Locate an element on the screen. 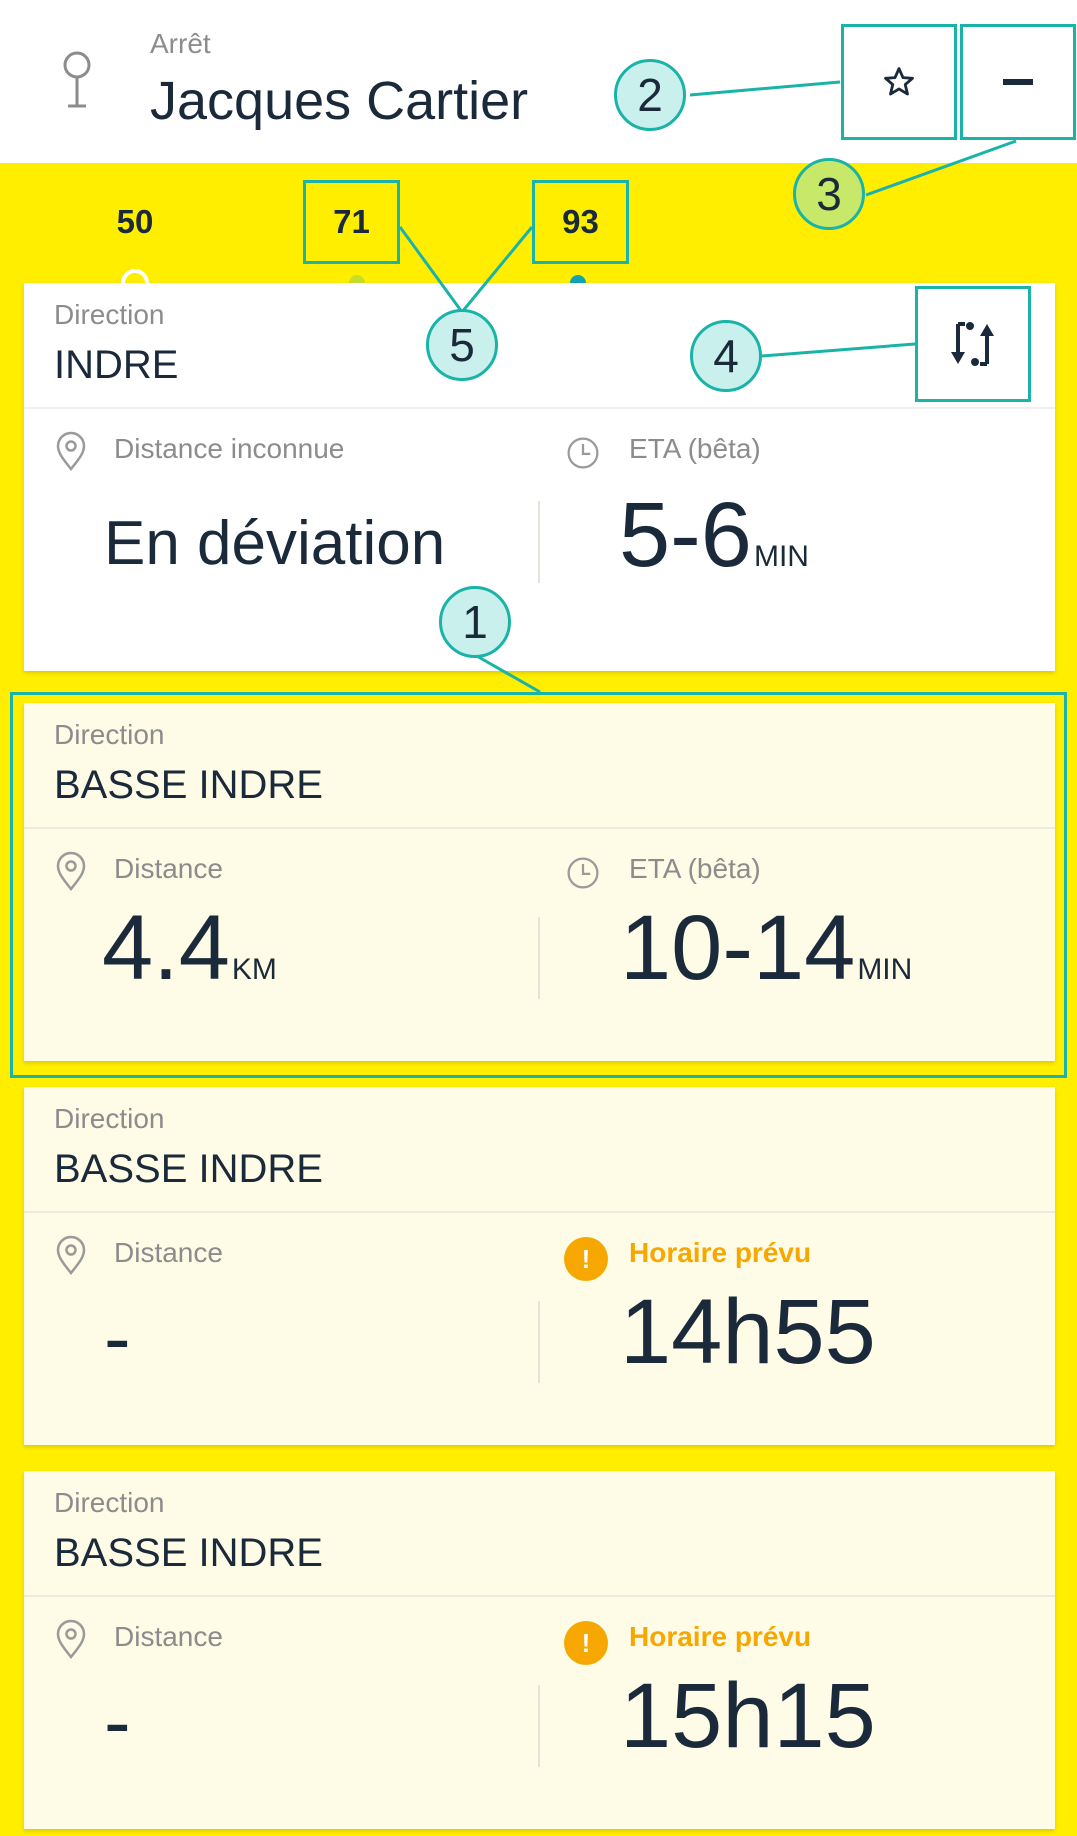  annotation-marker: 4 is located at coordinates (726, 356).